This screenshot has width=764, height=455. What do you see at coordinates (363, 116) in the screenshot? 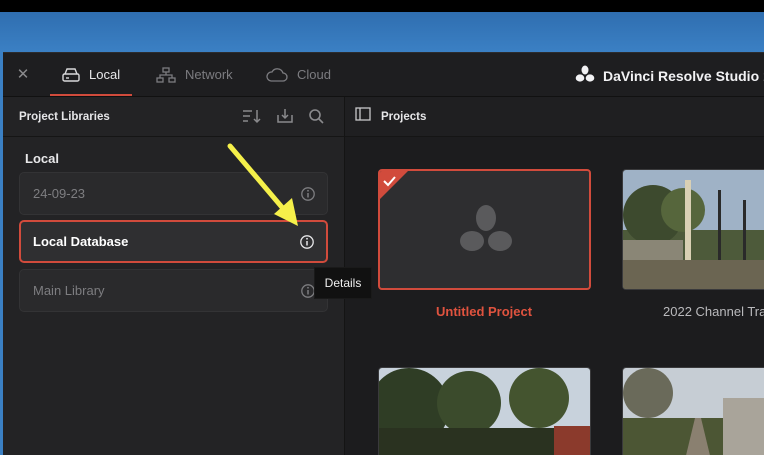
I see `sidebar-toggle-icon` at bounding box center [363, 116].